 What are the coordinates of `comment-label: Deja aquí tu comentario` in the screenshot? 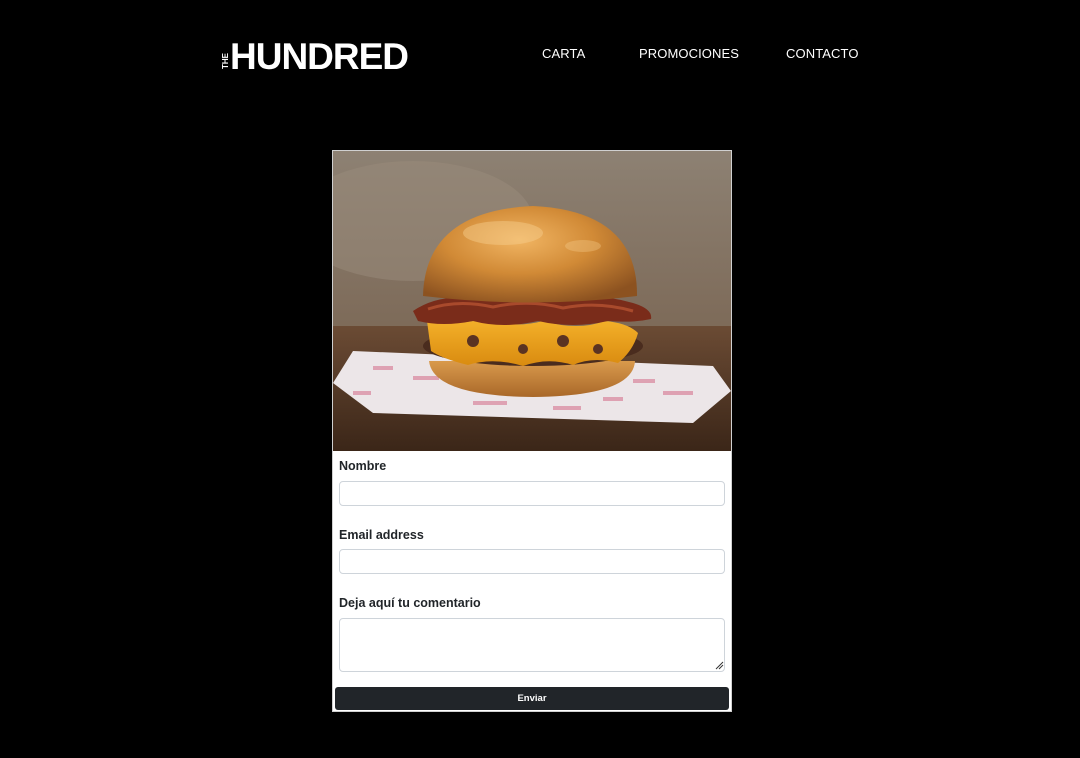 It's located at (410, 603).